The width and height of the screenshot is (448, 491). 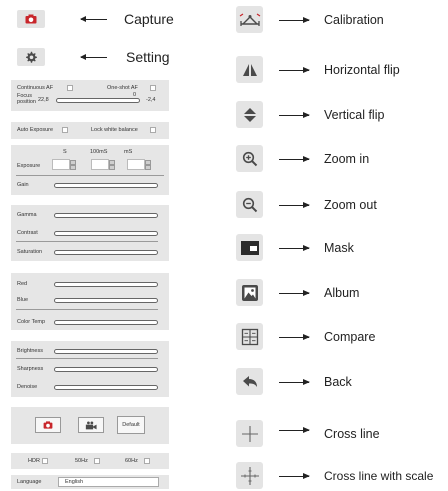 What do you see at coordinates (294, 476) in the screenshot?
I see `arrow-cross-line-scale` at bounding box center [294, 476].